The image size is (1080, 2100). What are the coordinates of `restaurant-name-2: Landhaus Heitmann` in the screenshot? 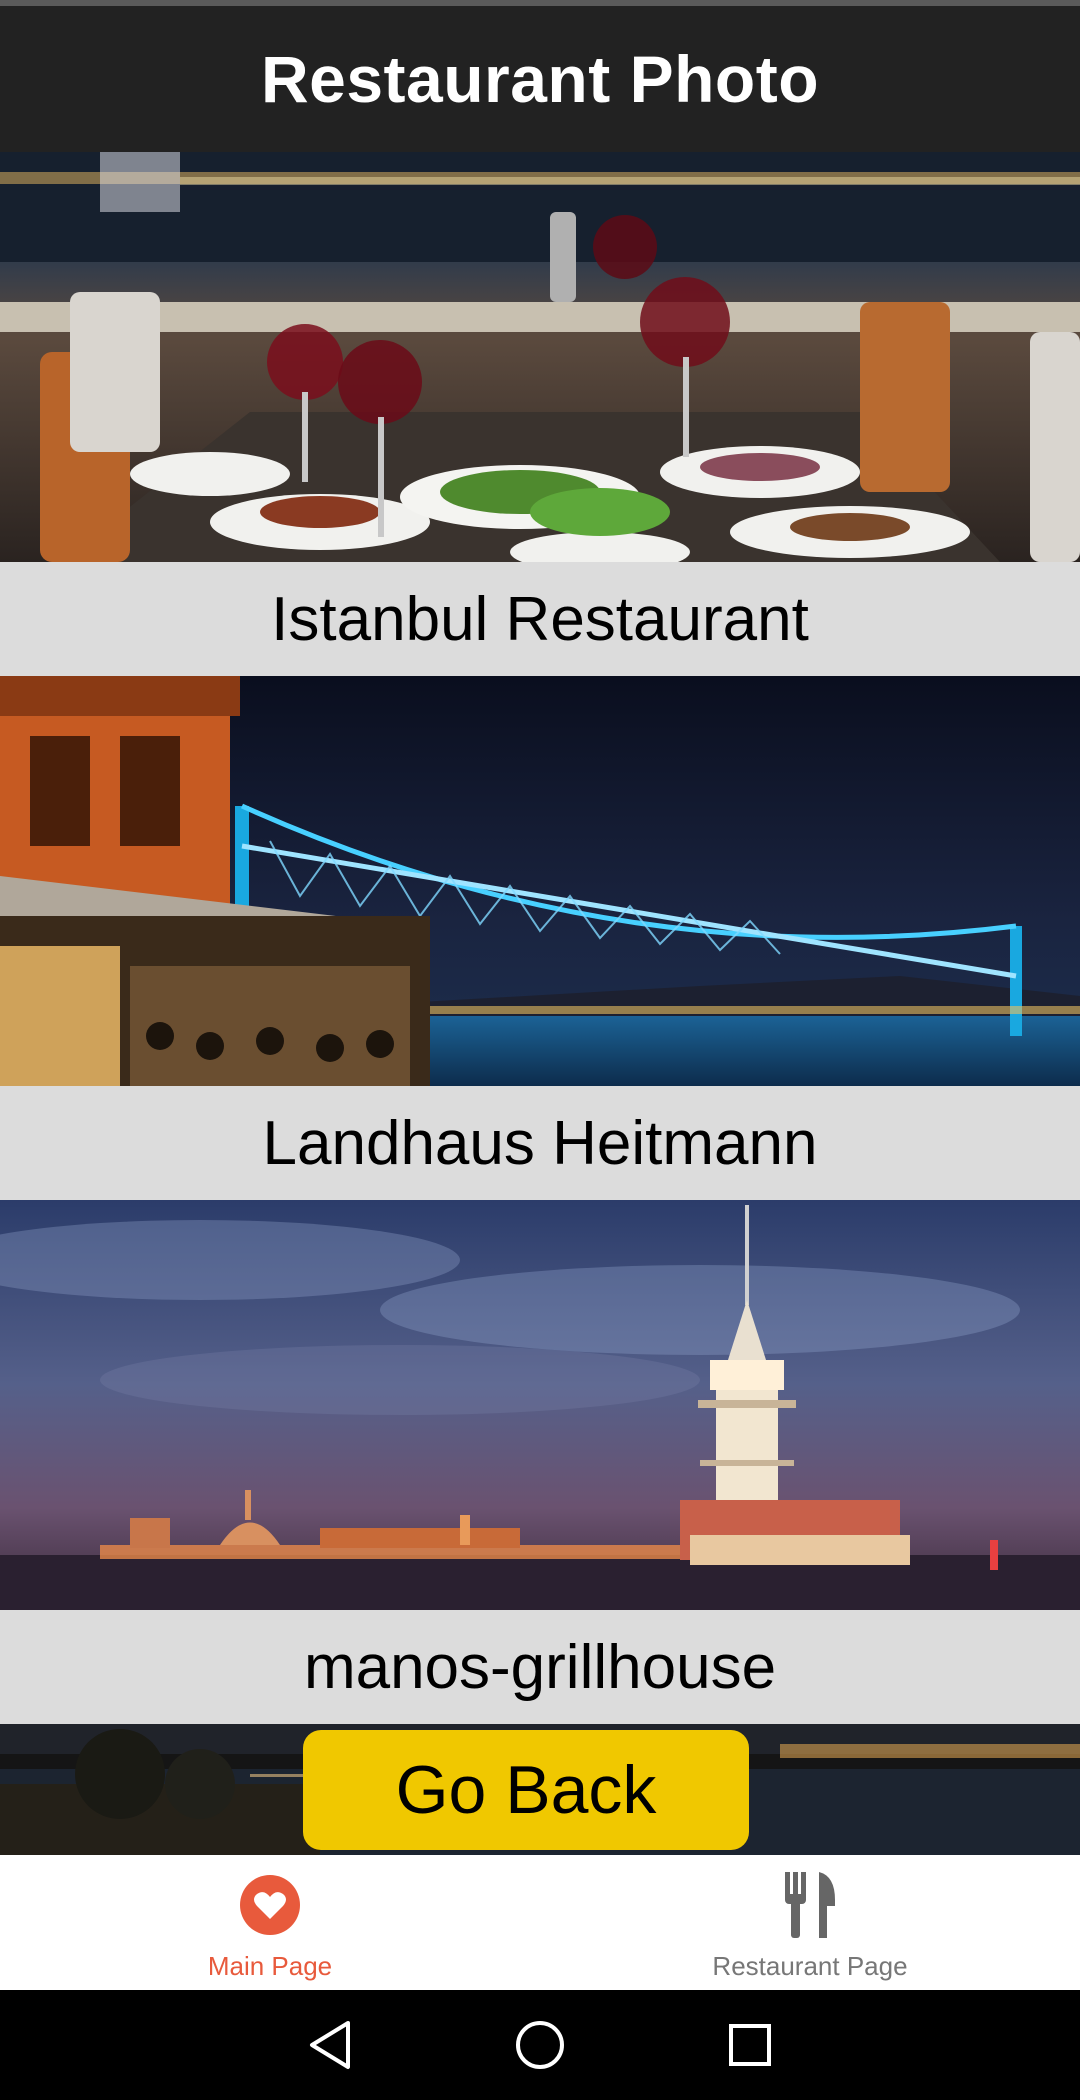 It's located at (540, 1143).